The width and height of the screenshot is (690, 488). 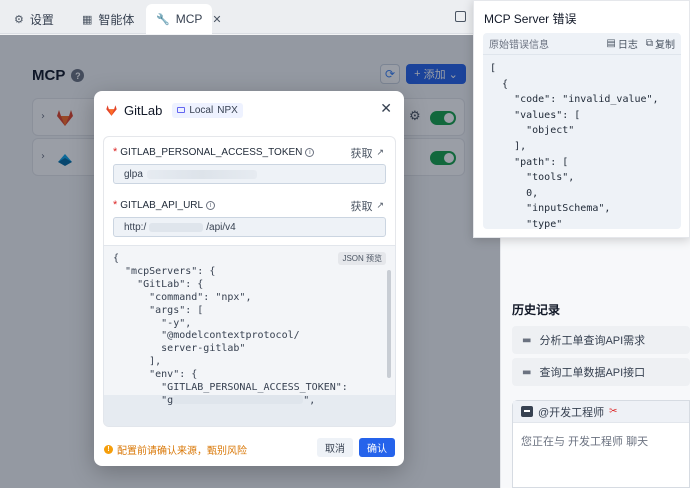 I want to click on chat-header: @开发工程师 ✂, so click(x=601, y=412).